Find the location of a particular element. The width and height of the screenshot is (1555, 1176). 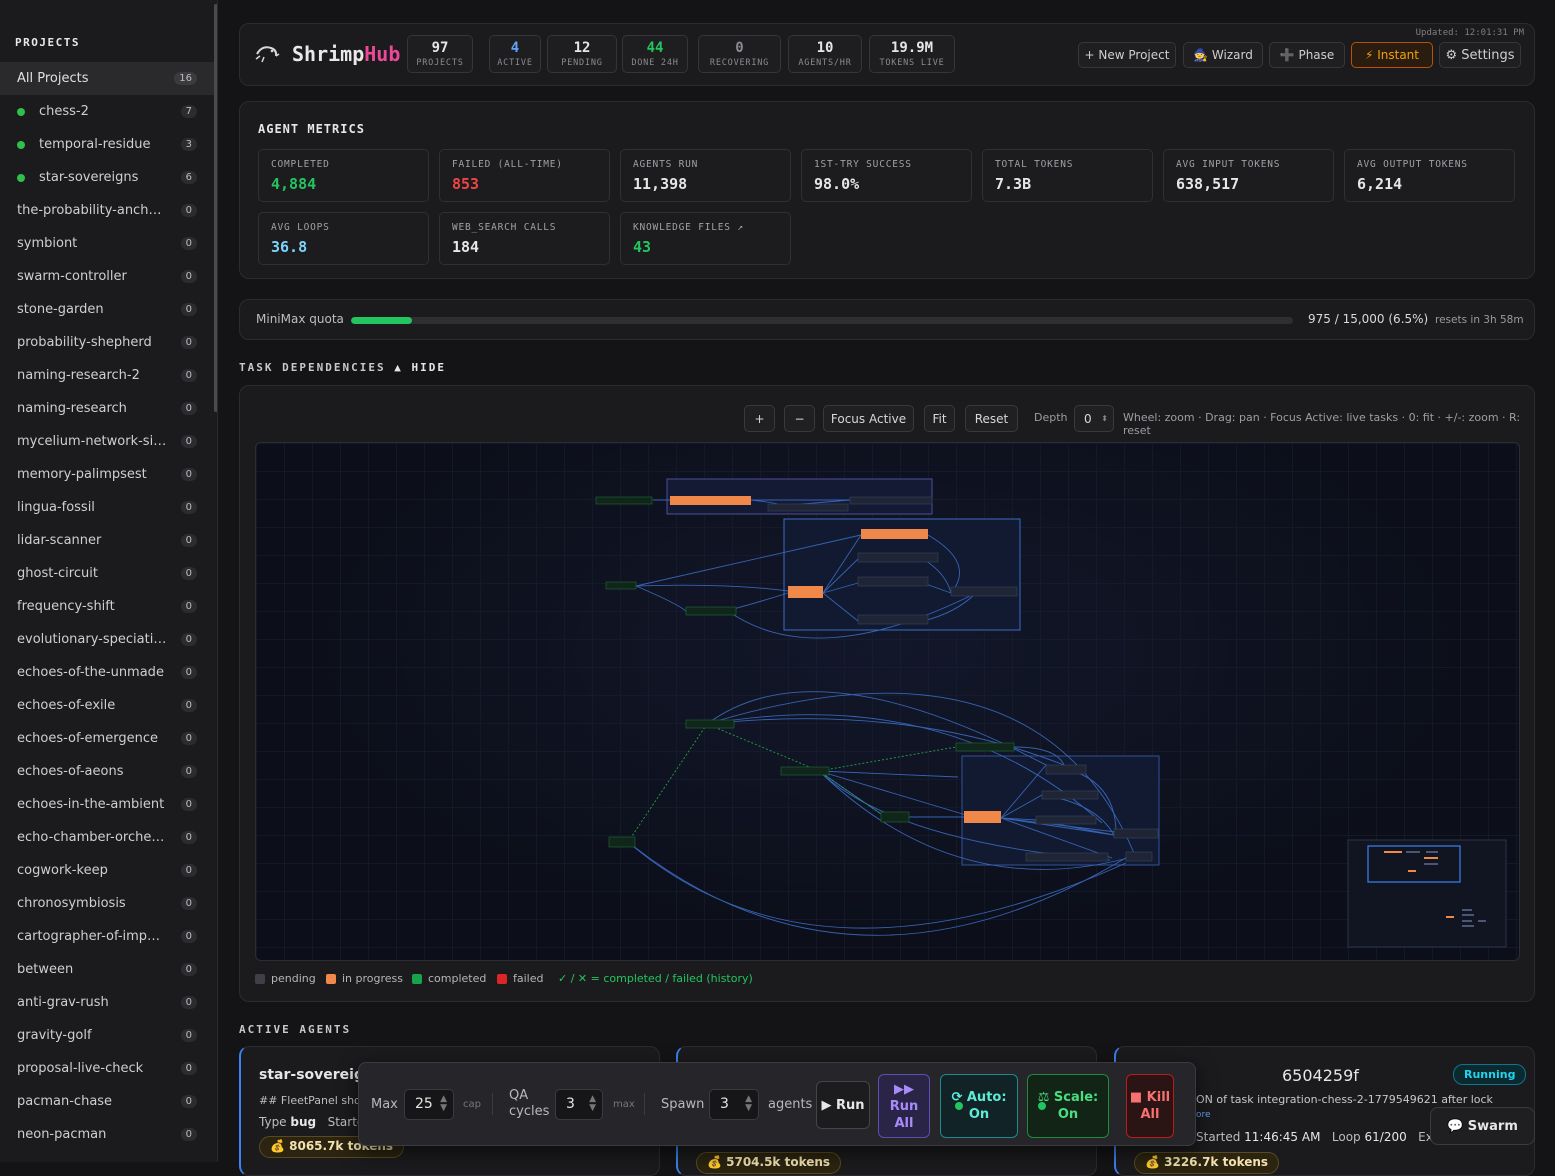

header-stat: 19.9M TOKENS LIVE is located at coordinates (912, 54).